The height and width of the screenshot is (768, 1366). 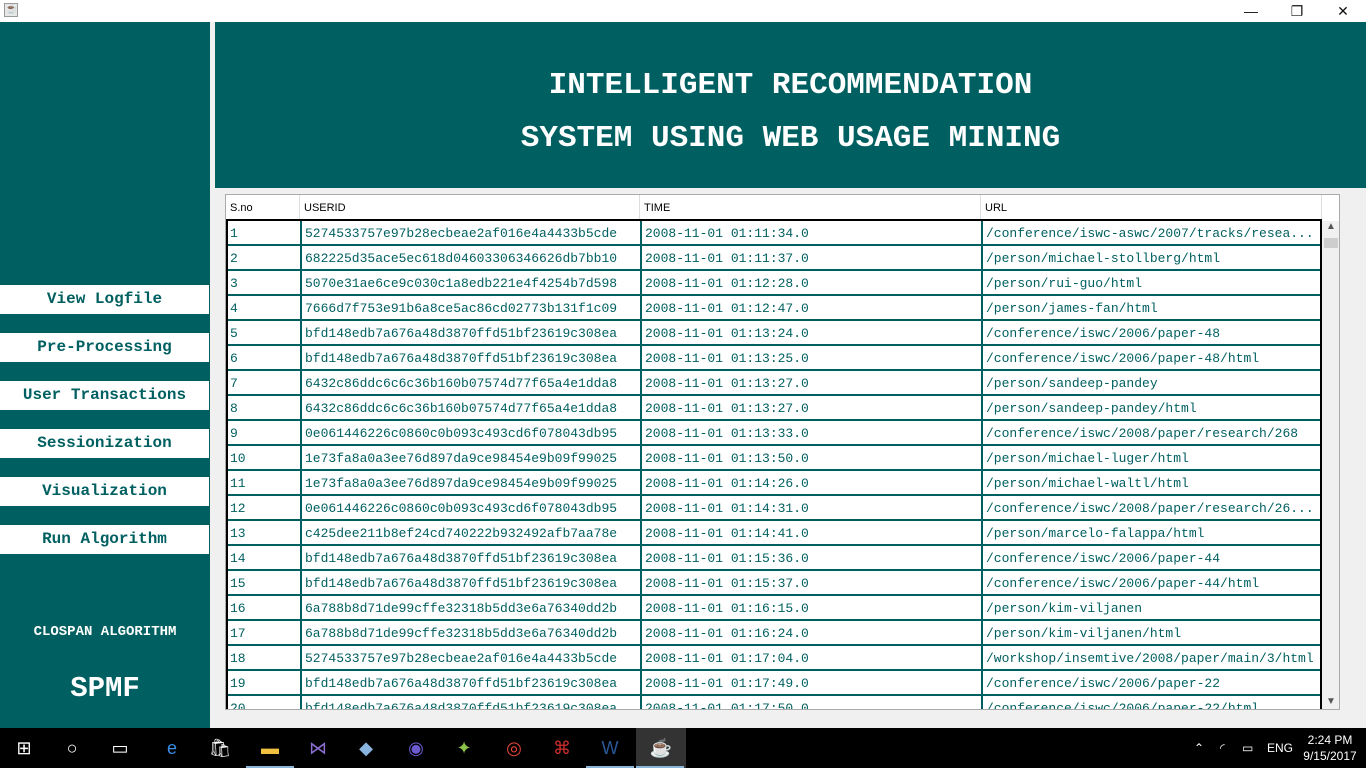 I want to click on maximize-button: ❐, so click(x=1297, y=11).